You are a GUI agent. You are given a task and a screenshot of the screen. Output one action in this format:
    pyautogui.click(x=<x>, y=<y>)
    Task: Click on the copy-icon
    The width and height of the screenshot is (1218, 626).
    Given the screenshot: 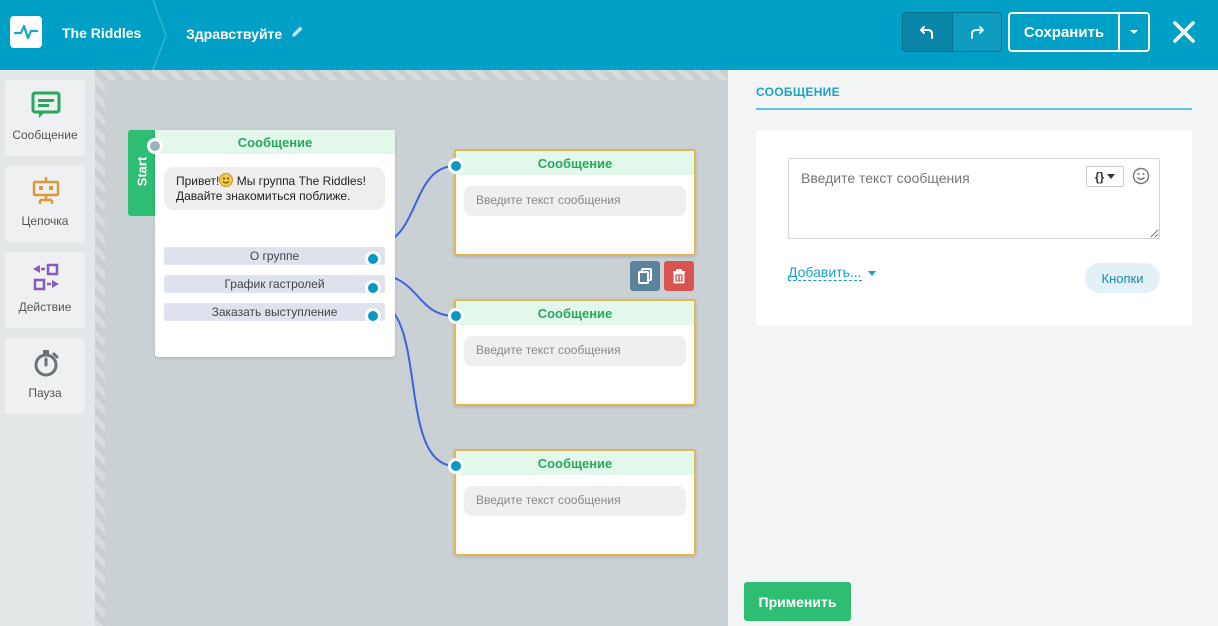 What is the action you would take?
    pyautogui.click(x=645, y=276)
    